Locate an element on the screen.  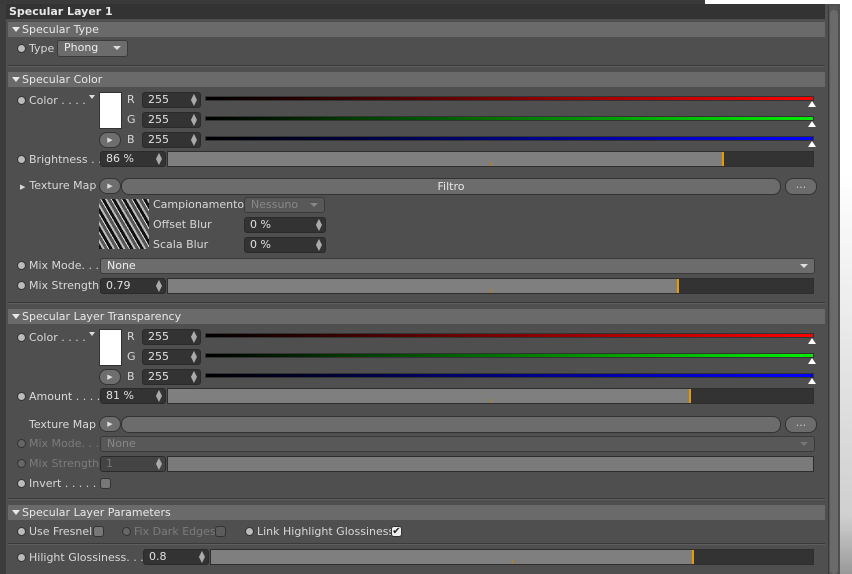
offset-blur-field: 0 % ▲ ▼ is located at coordinates (285, 225).